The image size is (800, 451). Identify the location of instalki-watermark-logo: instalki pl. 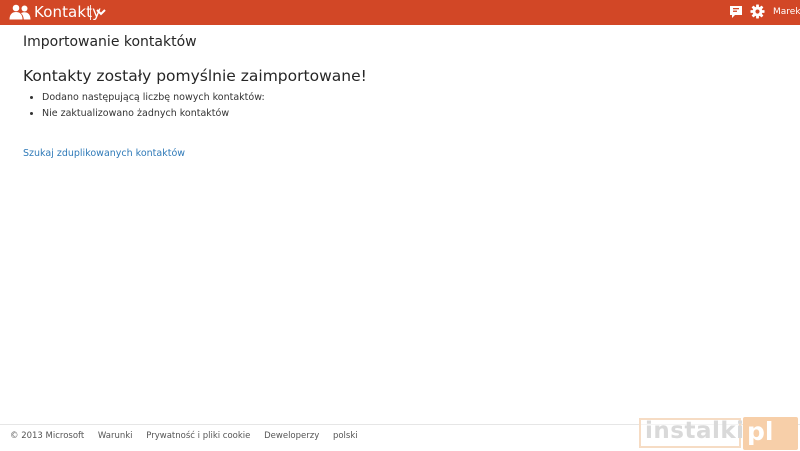
(719, 433).